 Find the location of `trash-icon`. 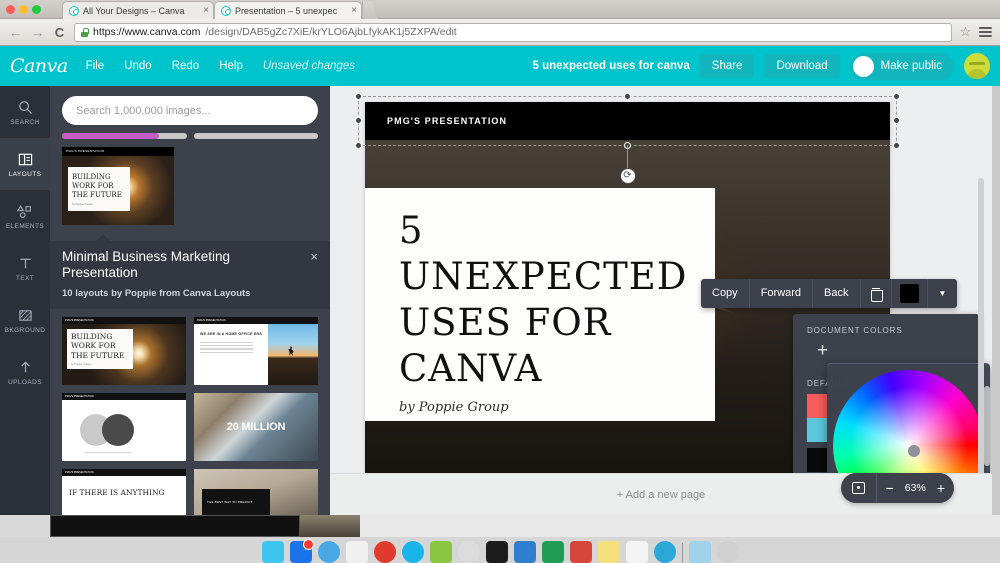

trash-icon is located at coordinates (876, 293).